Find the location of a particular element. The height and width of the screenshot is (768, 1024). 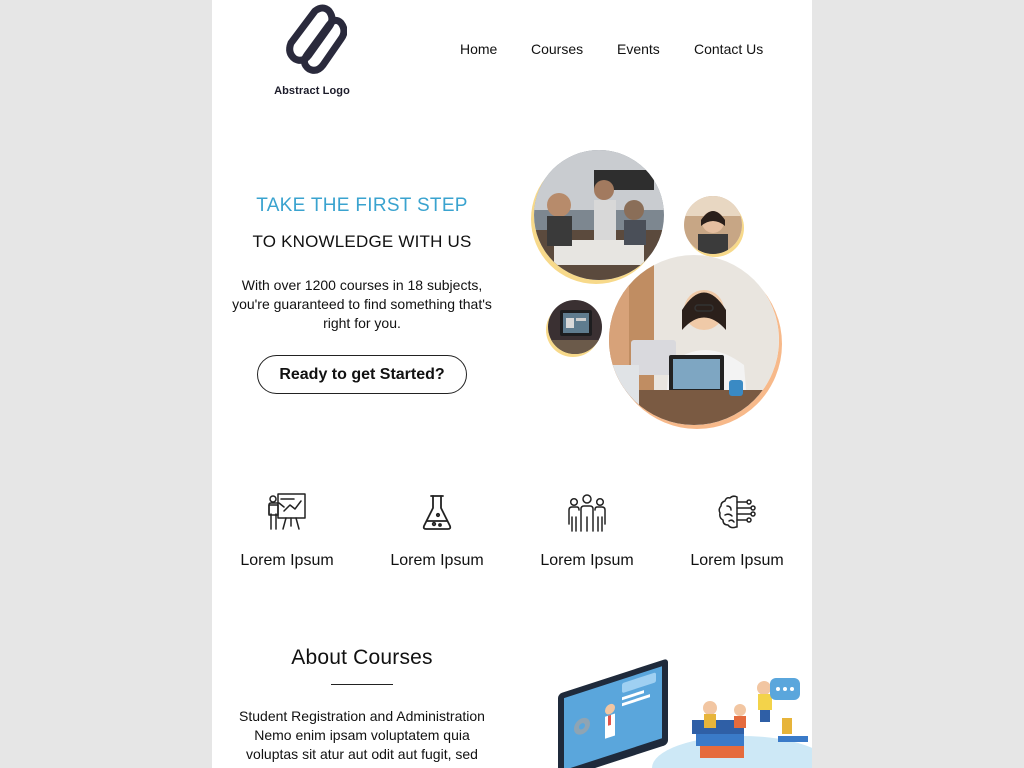

about-divider is located at coordinates (362, 684).